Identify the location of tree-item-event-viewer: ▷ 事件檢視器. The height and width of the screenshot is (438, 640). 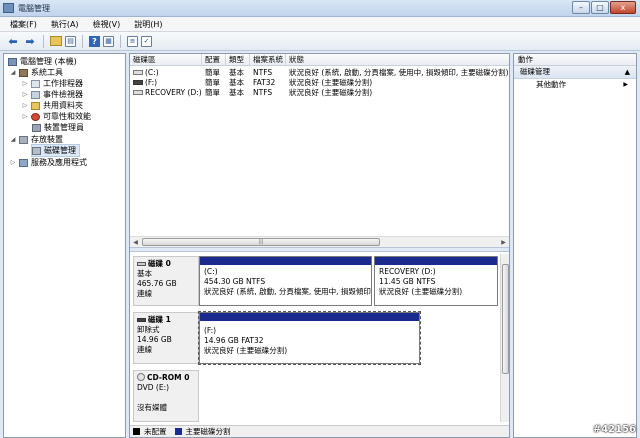
(52, 94).